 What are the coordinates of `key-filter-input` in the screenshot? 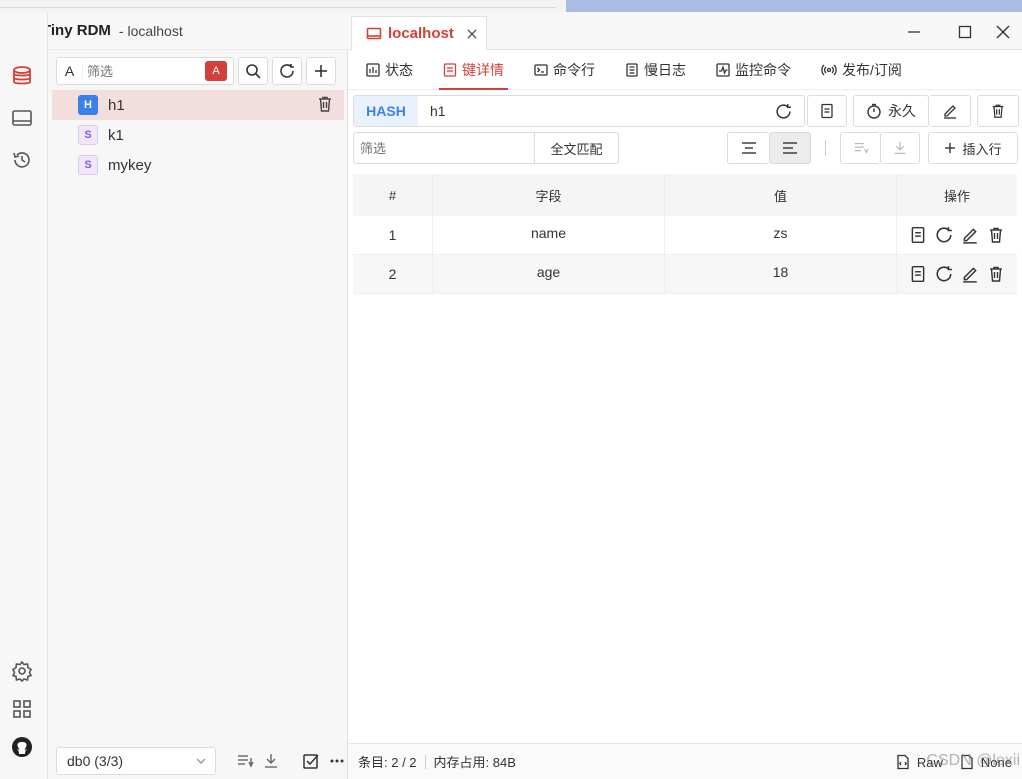 It's located at (143, 71).